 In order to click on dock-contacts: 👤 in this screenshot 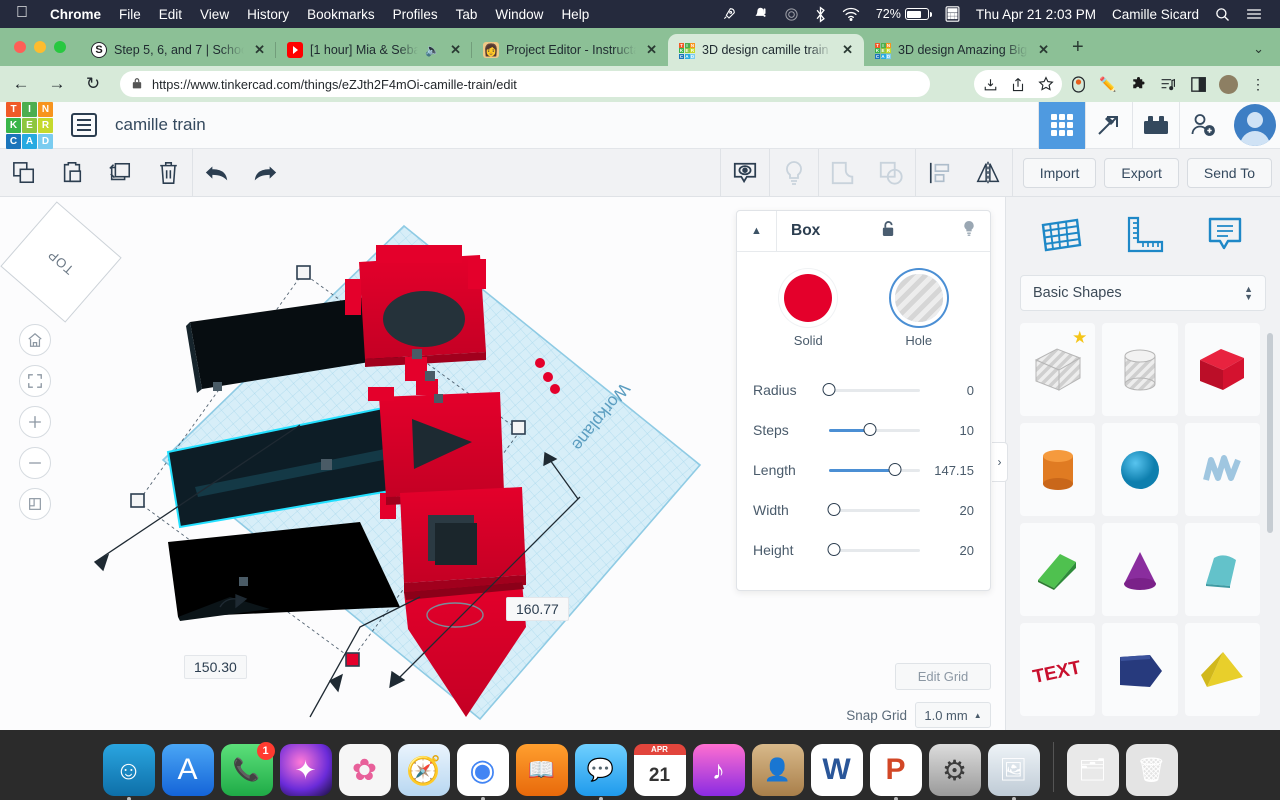, I will do `click(777, 770)`.